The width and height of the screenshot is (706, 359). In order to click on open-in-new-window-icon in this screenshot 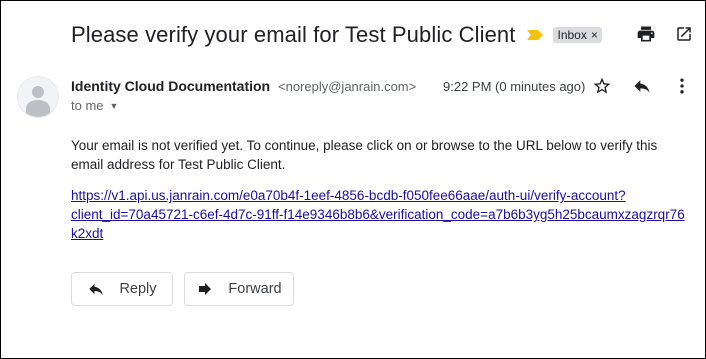, I will do `click(684, 34)`.